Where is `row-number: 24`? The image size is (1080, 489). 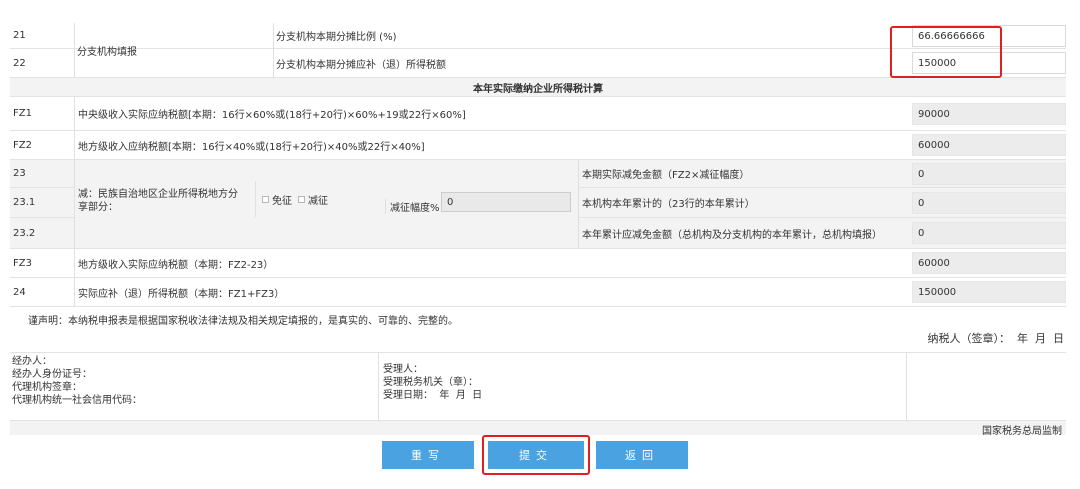 row-number: 24 is located at coordinates (19, 292).